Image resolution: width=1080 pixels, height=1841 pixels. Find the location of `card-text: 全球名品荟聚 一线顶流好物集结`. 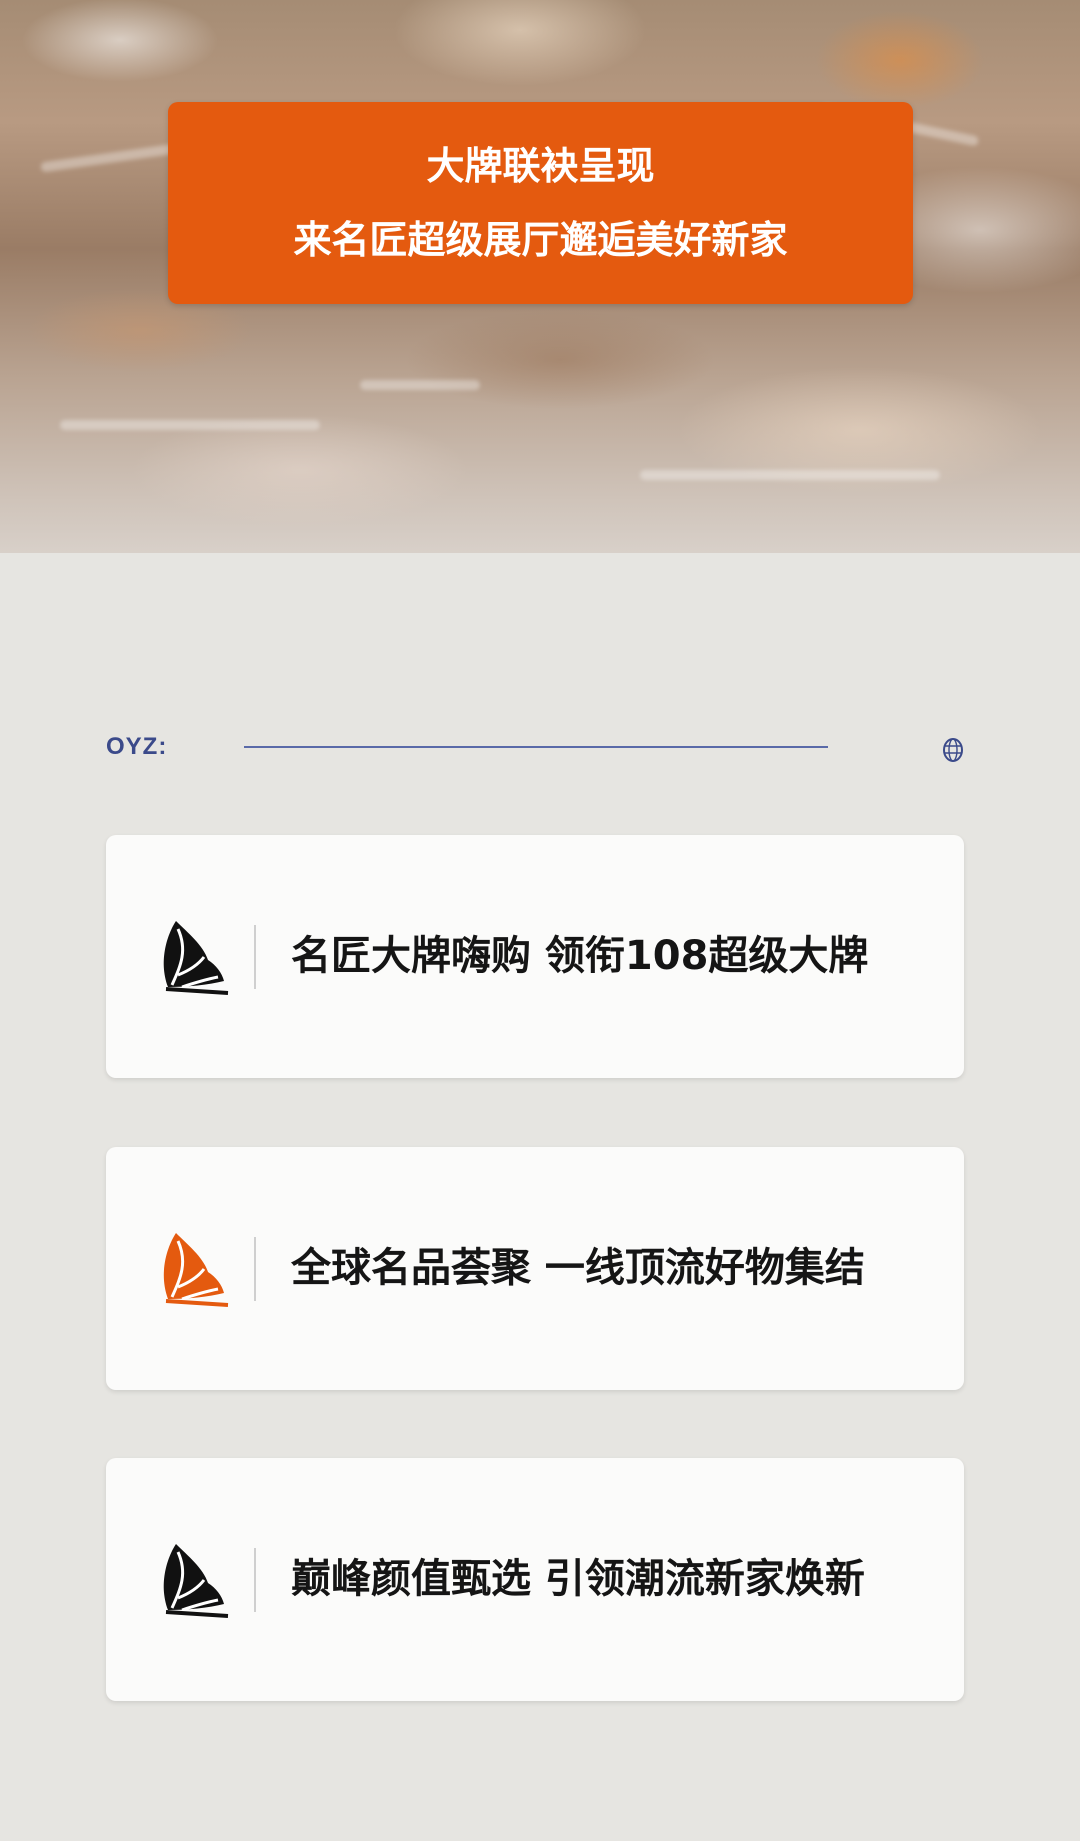

card-text: 全球名品荟聚 一线顶流好物集结 is located at coordinates (578, 1268).